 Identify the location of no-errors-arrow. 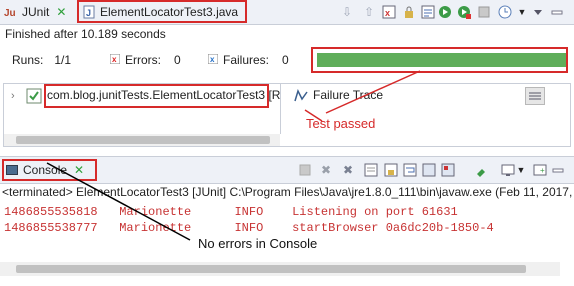
(118, 201).